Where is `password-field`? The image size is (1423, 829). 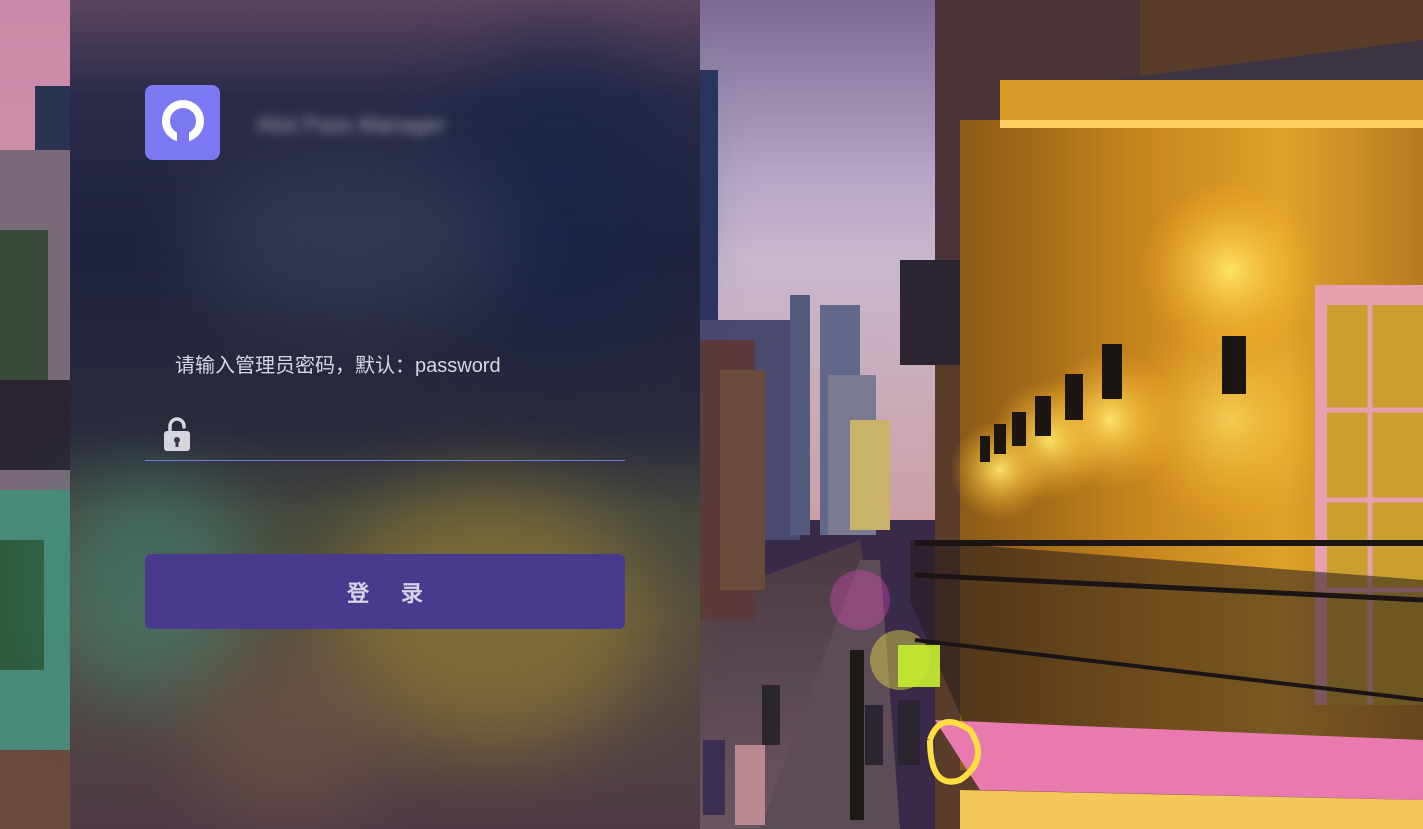
password-field is located at coordinates (385, 435).